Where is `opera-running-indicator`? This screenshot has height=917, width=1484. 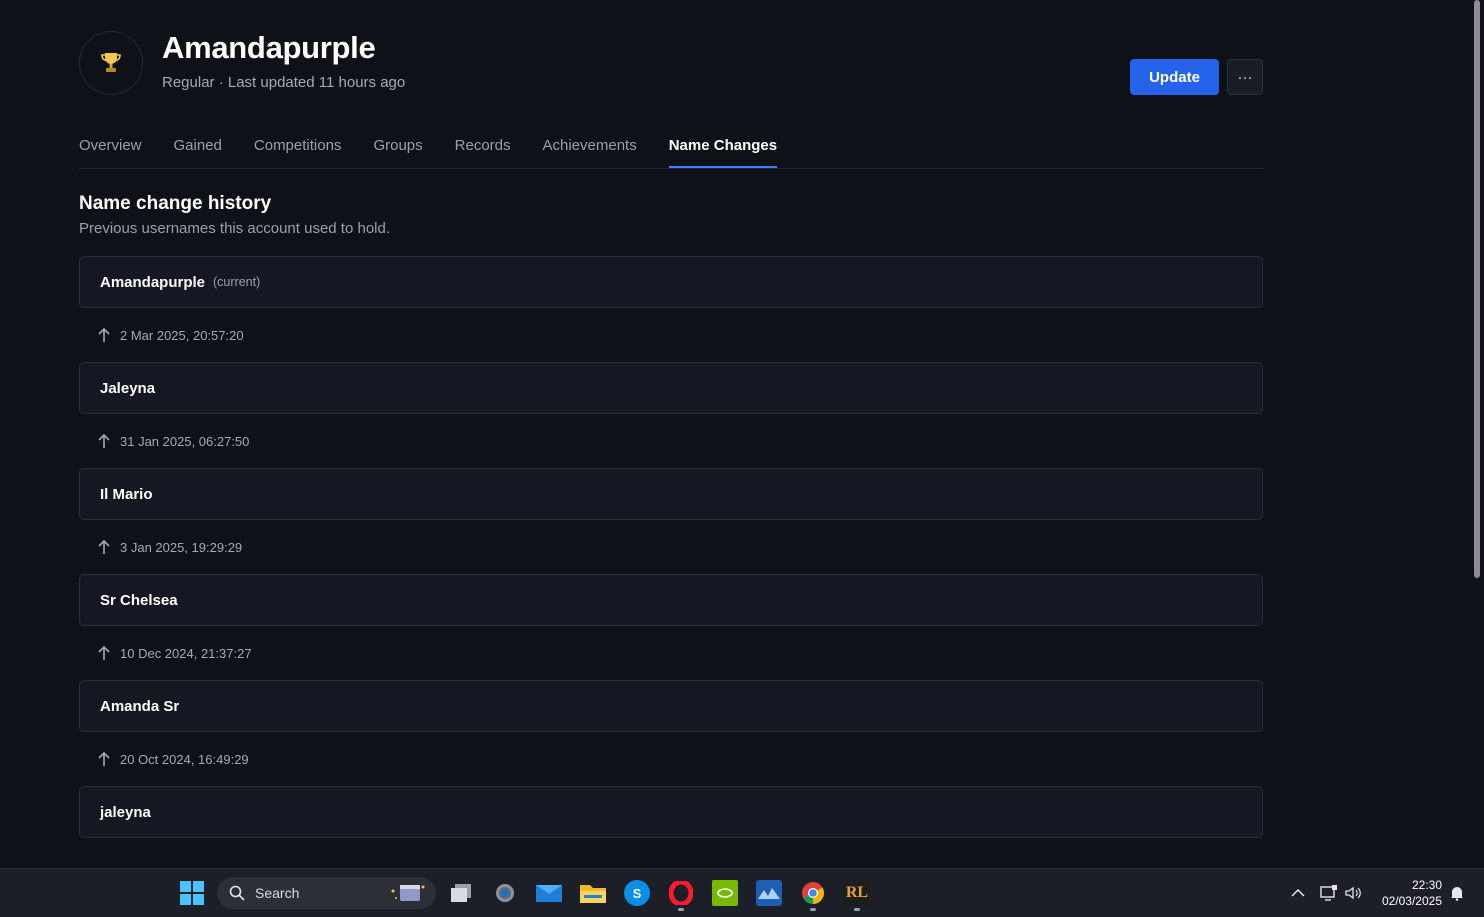
opera-running-indicator is located at coordinates (681, 909).